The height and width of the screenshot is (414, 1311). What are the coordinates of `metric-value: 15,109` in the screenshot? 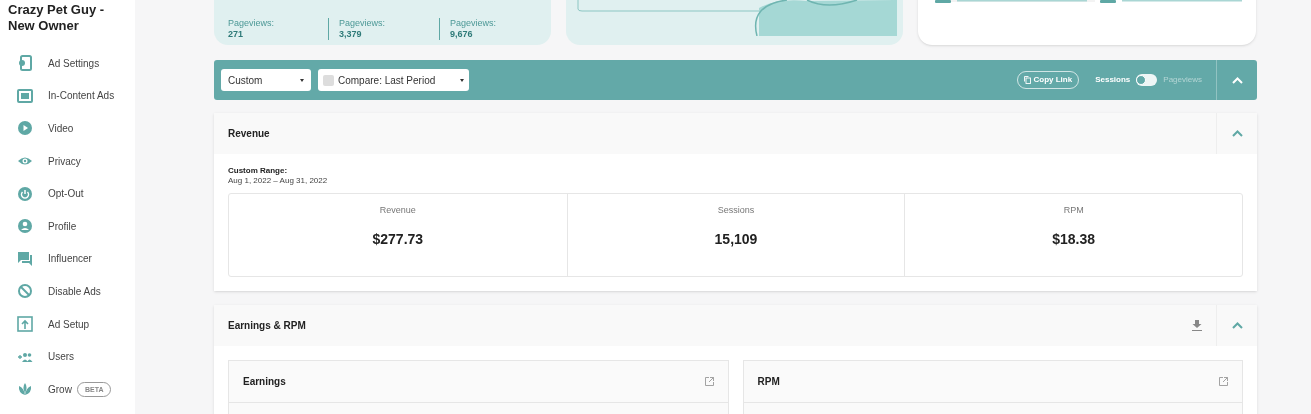 It's located at (736, 239).